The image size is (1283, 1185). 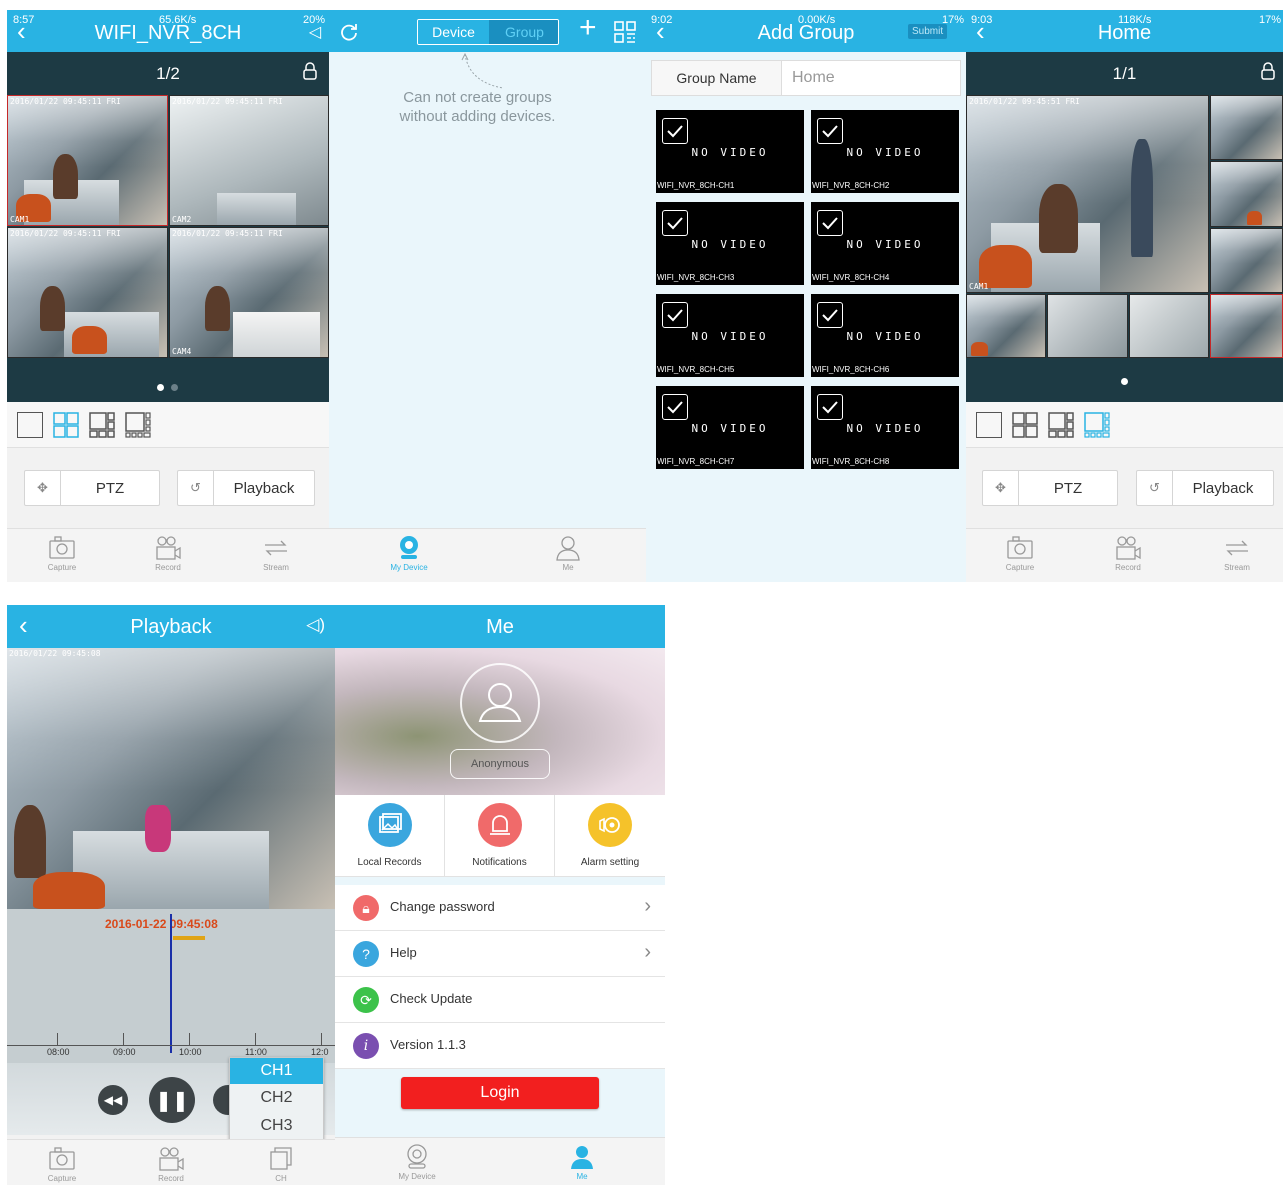 I want to click on rewind-button: ◀◀, so click(x=113, y=1100).